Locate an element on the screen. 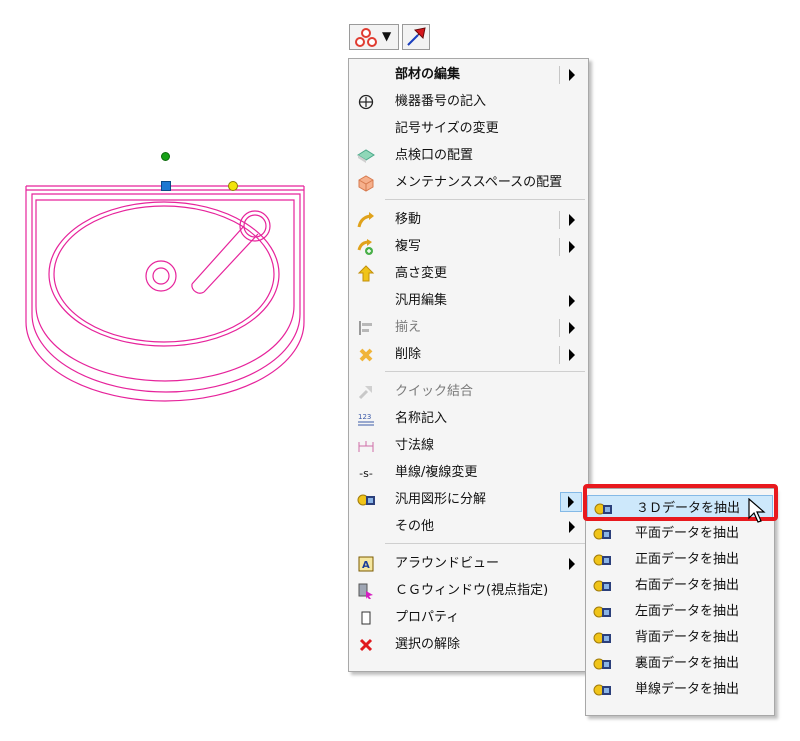 The height and width of the screenshot is (741, 800). toolbar: ▼ is located at coordinates (391, 37).